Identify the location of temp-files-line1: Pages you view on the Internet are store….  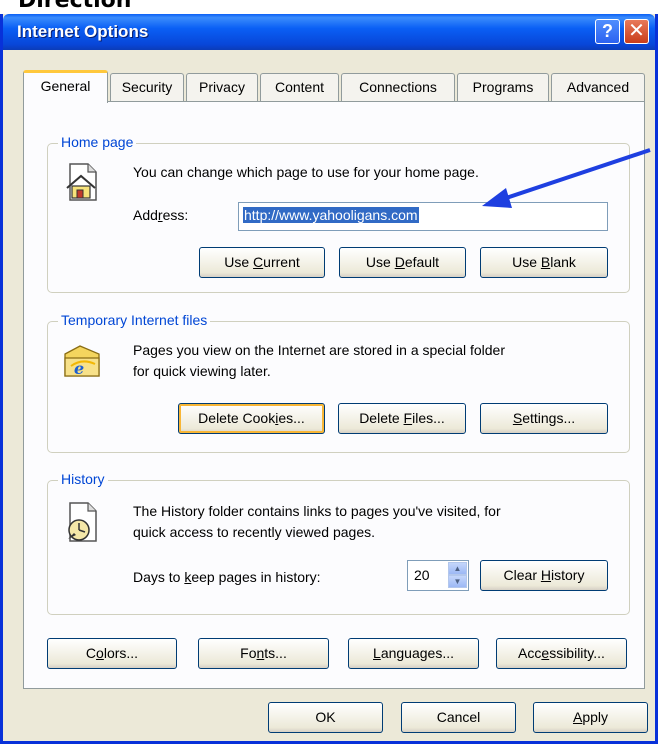
(319, 350).